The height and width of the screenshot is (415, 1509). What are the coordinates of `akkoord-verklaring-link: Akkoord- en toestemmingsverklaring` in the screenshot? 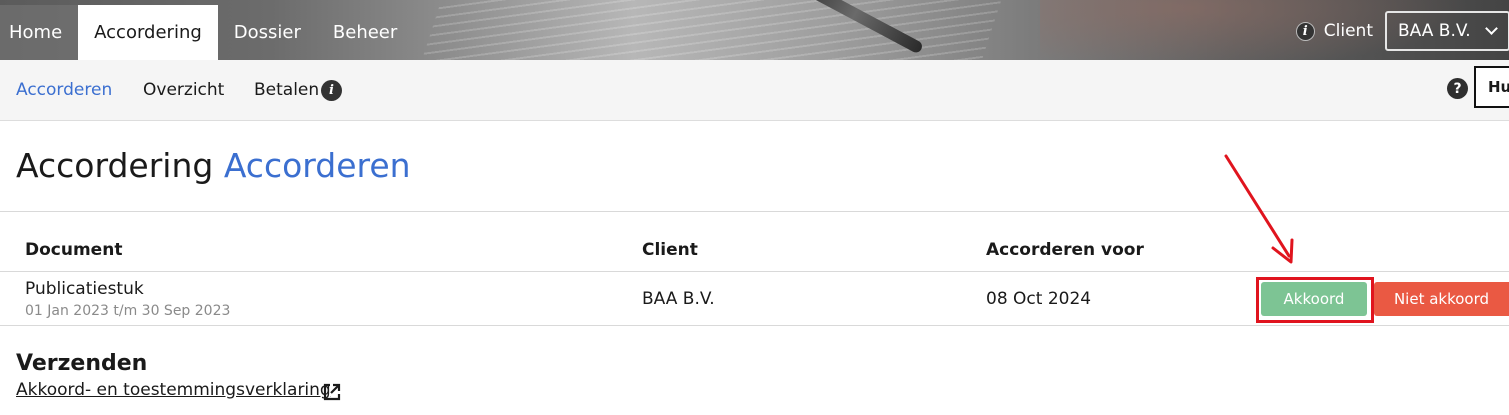 It's located at (173, 390).